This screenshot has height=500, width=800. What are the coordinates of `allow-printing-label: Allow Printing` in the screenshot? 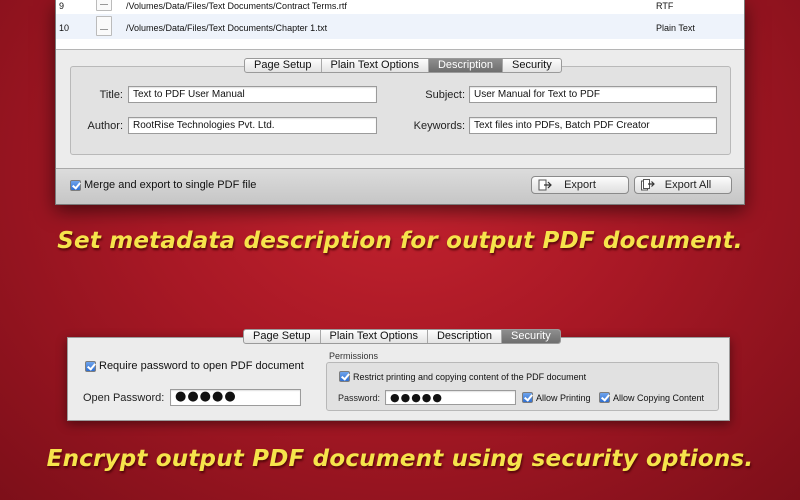 It's located at (563, 397).